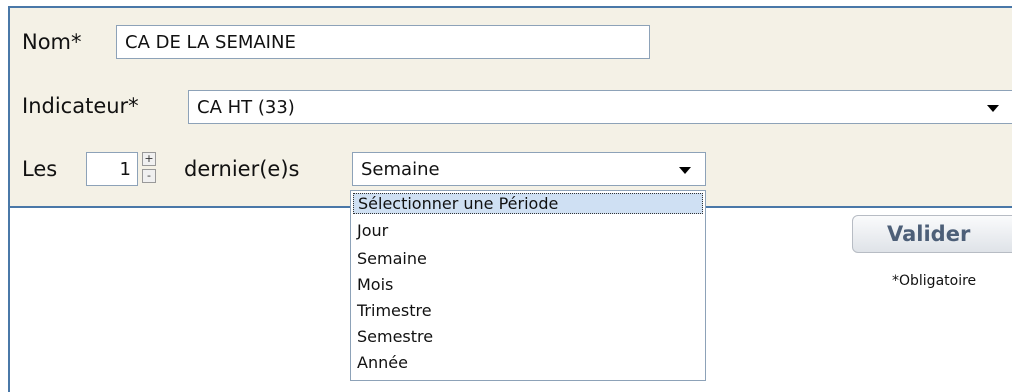 Image resolution: width=1012 pixels, height=392 pixels. I want to click on period-select-value: Semaine, so click(400, 169).